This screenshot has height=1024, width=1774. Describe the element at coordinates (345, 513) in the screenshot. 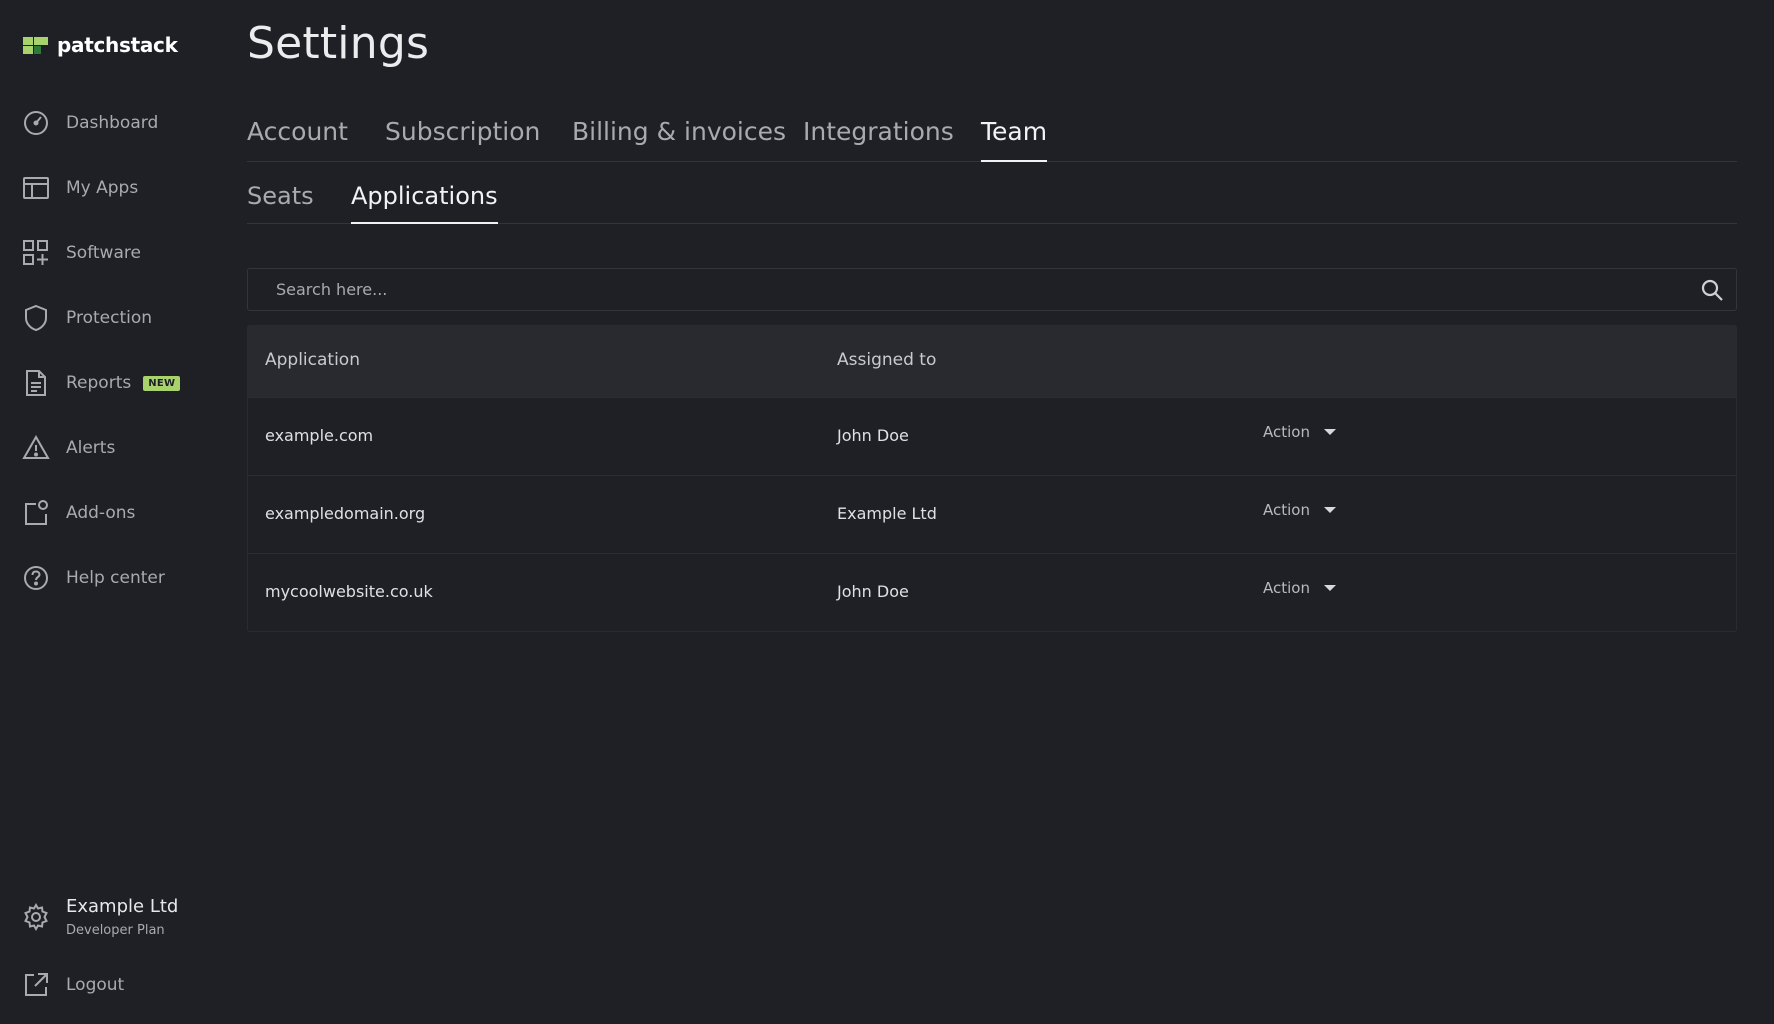

I see `application-cell: exampledomain.org` at that location.